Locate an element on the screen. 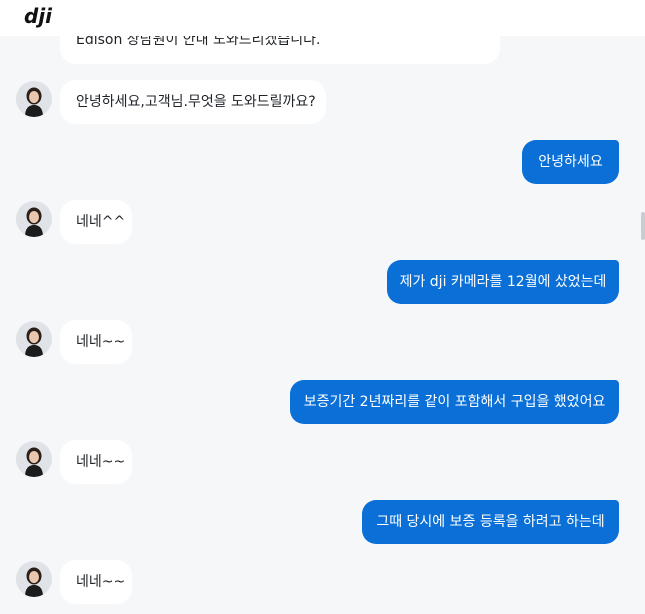  user-message-text: 제가 dji 카메라를 12월에 샀었는데 is located at coordinates (503, 282).